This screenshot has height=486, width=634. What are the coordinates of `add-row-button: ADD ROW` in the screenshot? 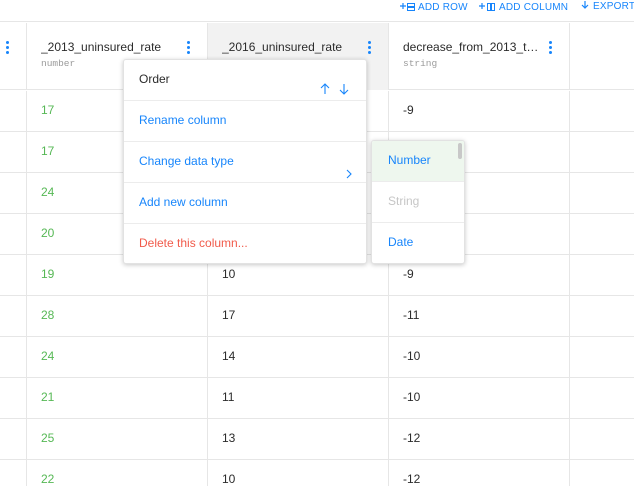 It's located at (434, 7).